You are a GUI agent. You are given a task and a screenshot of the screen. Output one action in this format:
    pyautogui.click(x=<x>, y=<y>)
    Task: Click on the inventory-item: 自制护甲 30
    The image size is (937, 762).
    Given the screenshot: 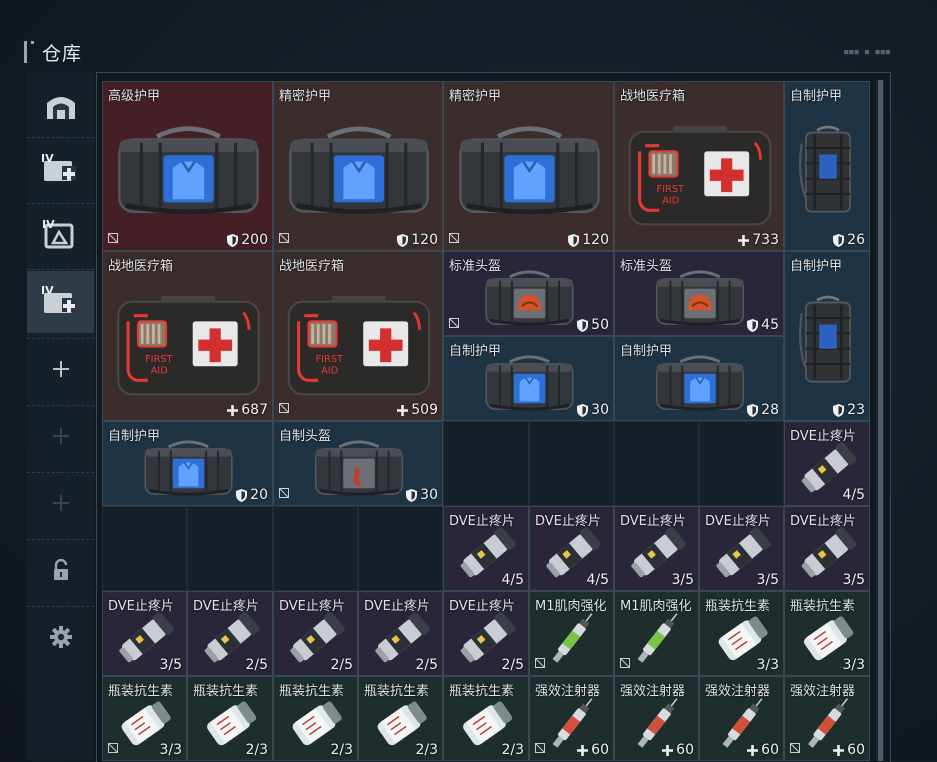 What is the action you would take?
    pyautogui.click(x=528, y=378)
    